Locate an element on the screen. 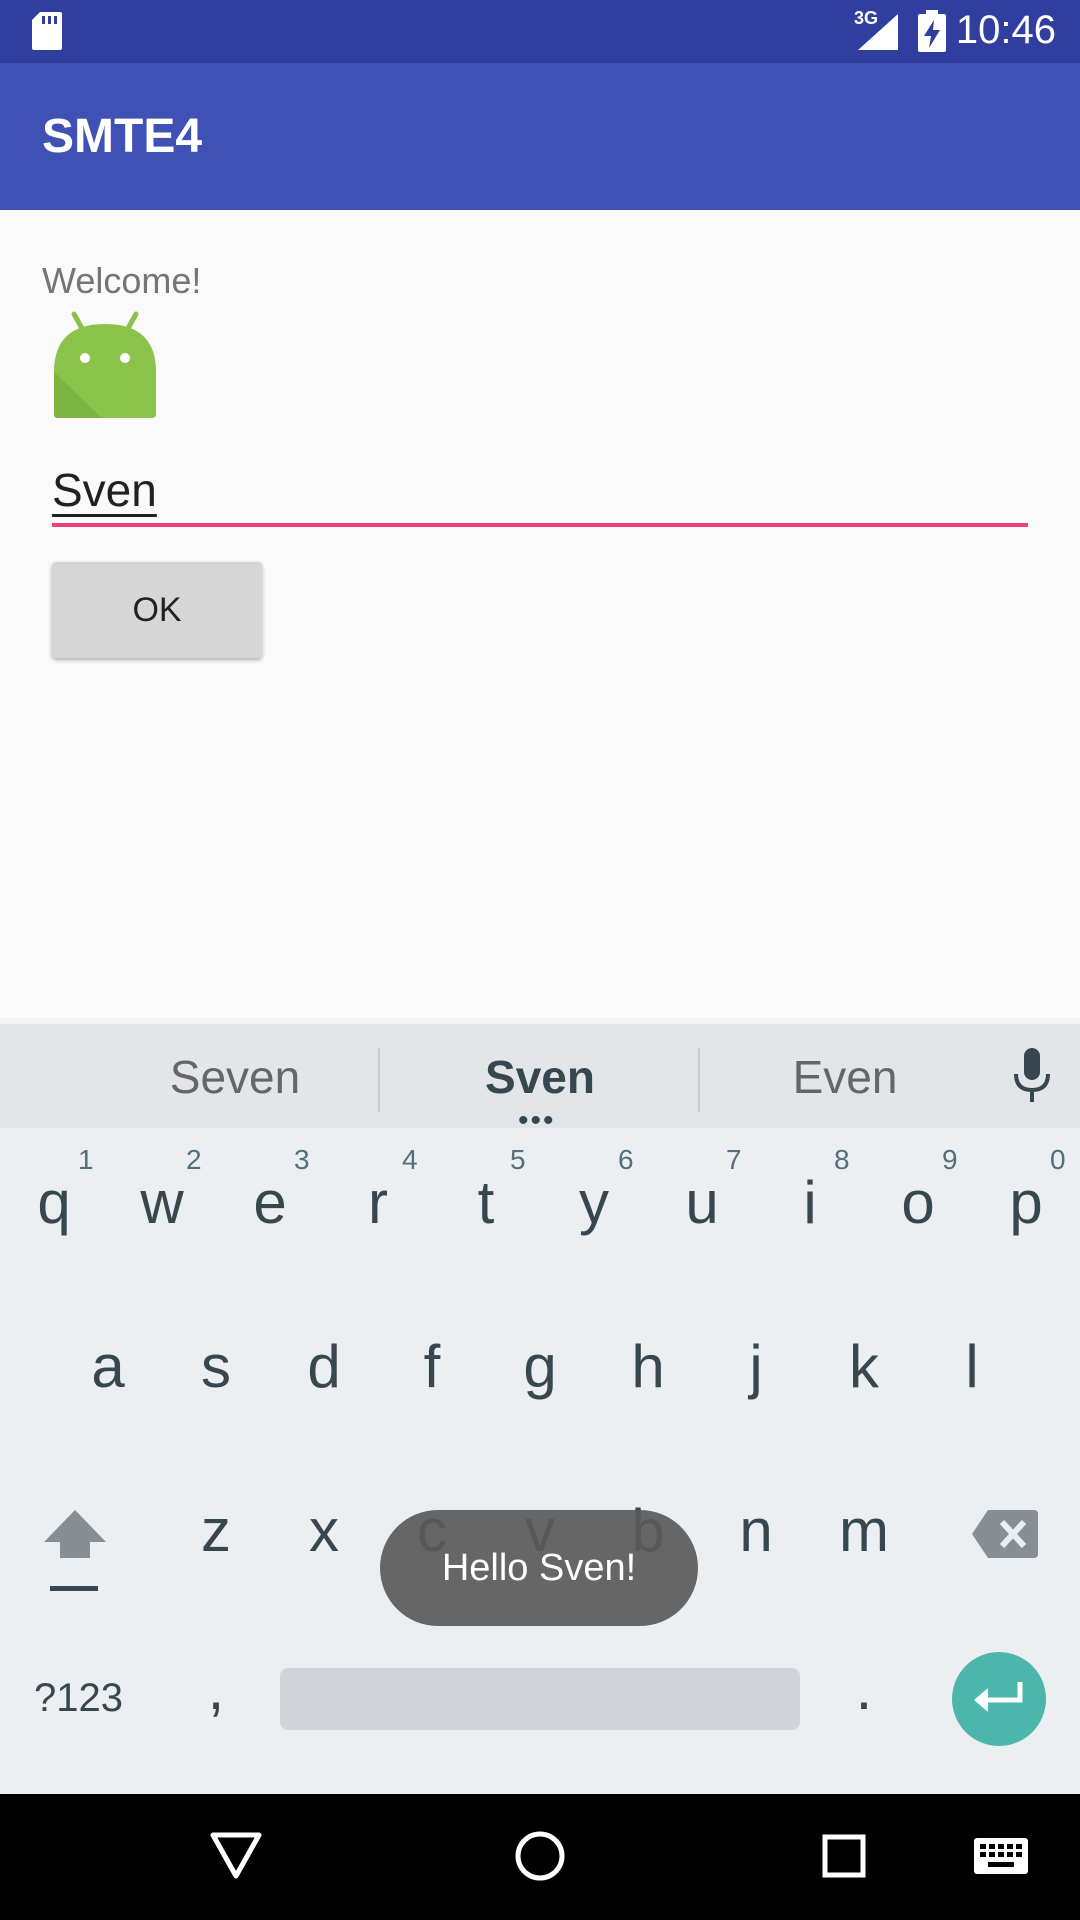 This screenshot has width=1080, height=1920. key-hint-3: 3 is located at coordinates (302, 1159).